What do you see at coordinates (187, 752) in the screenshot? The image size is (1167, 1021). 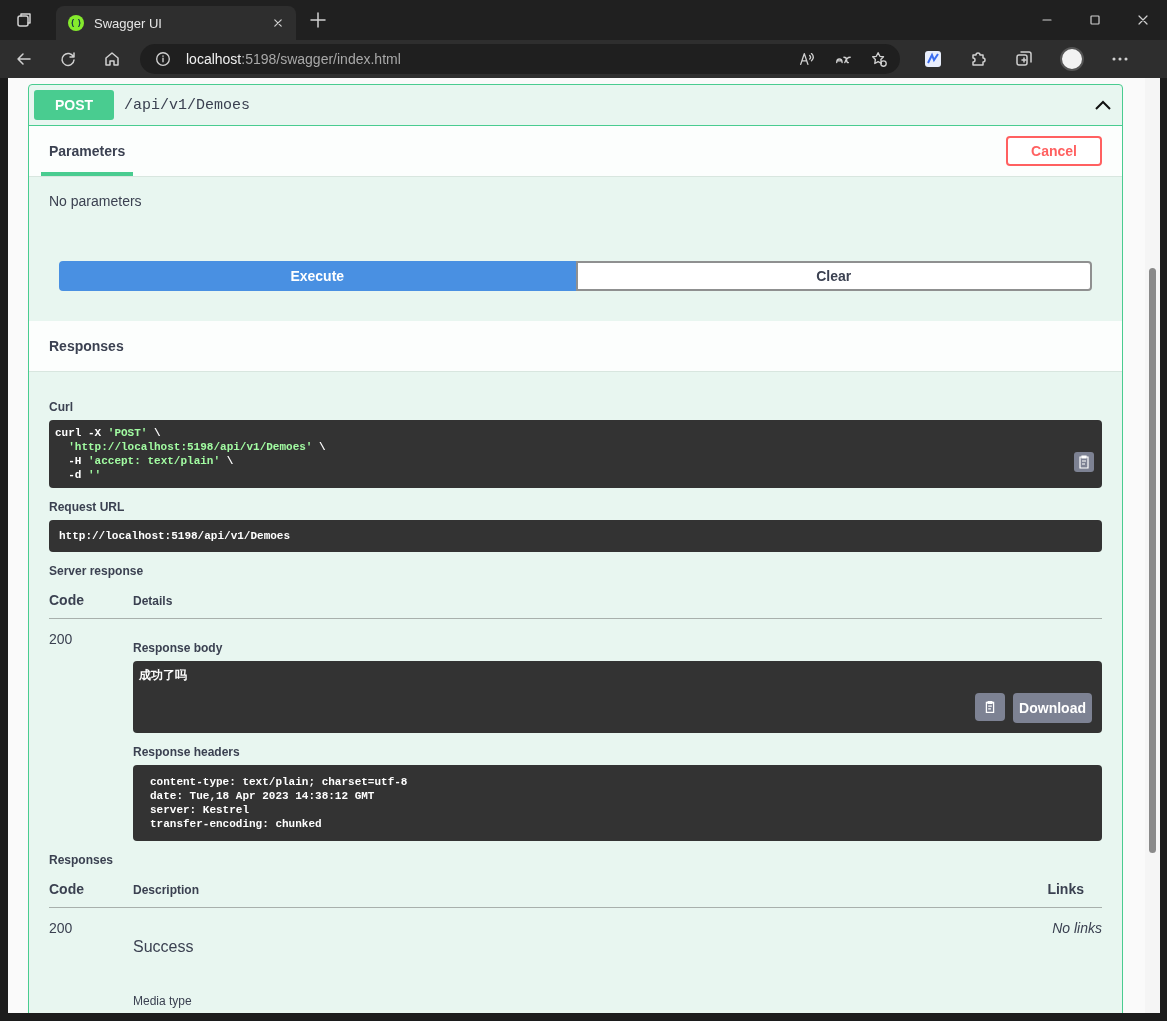 I see `response-headers-label: Response headers` at bounding box center [187, 752].